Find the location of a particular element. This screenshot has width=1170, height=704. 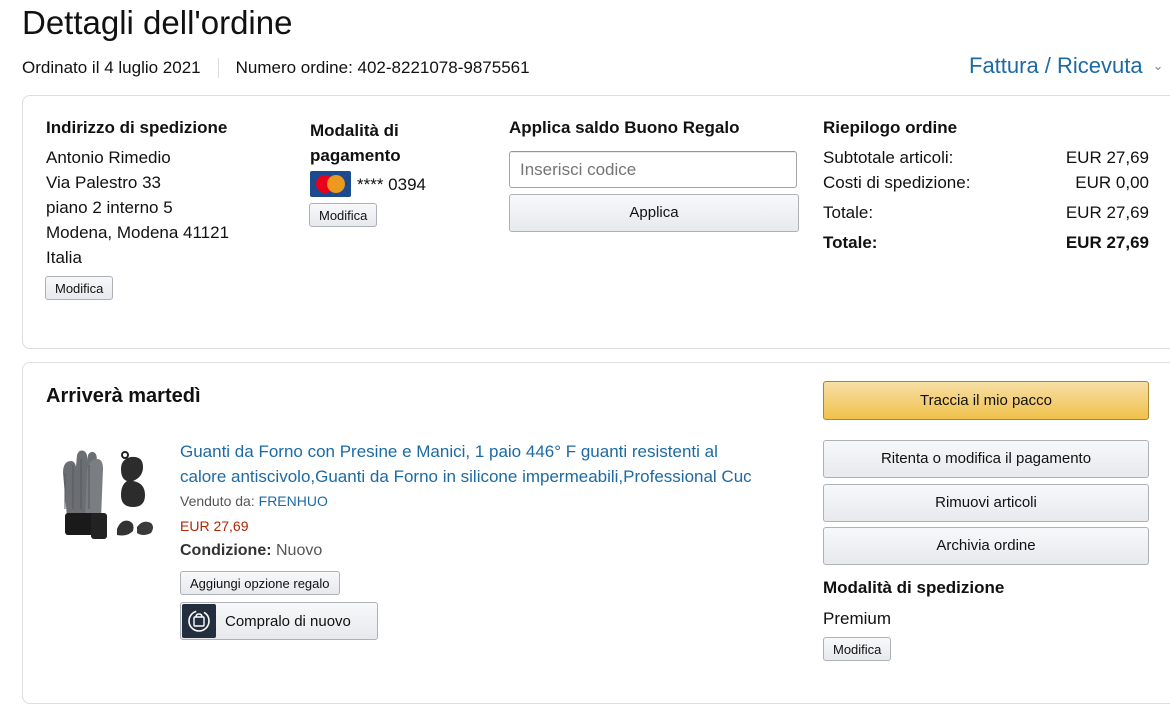

product-image is located at coordinates (109, 495).